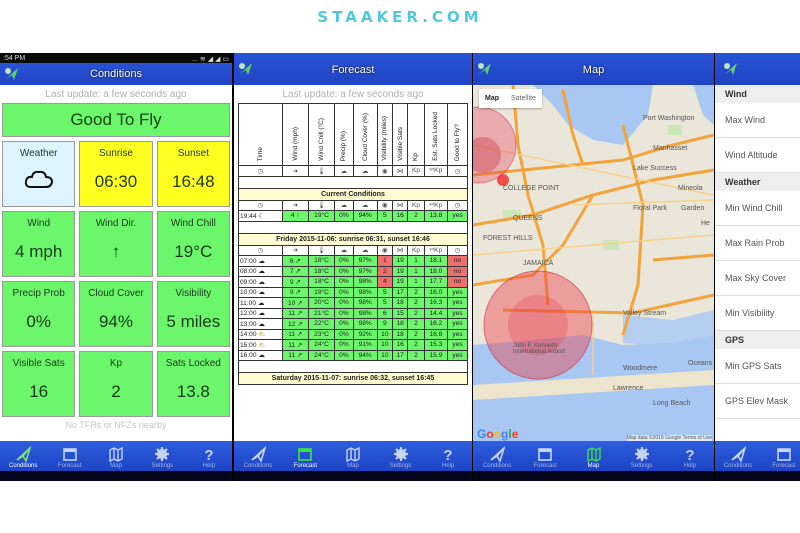  I want to click on column-header-label: Kp, so click(416, 157).